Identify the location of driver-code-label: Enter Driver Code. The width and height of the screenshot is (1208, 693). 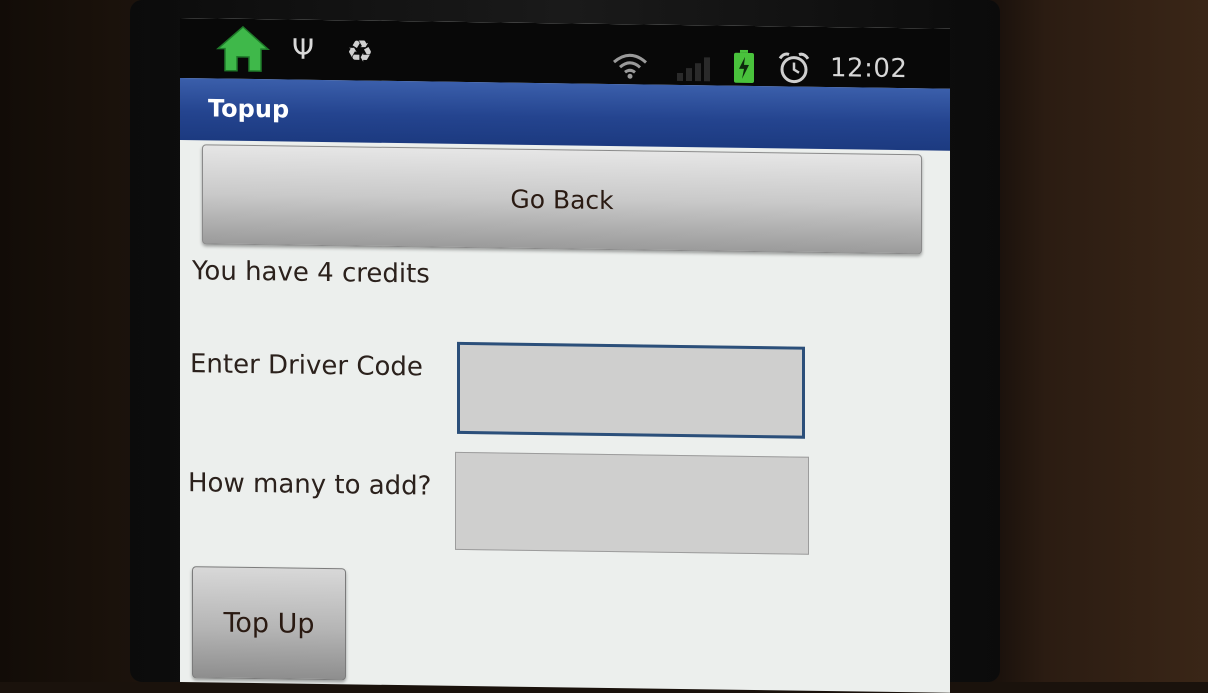
(306, 366).